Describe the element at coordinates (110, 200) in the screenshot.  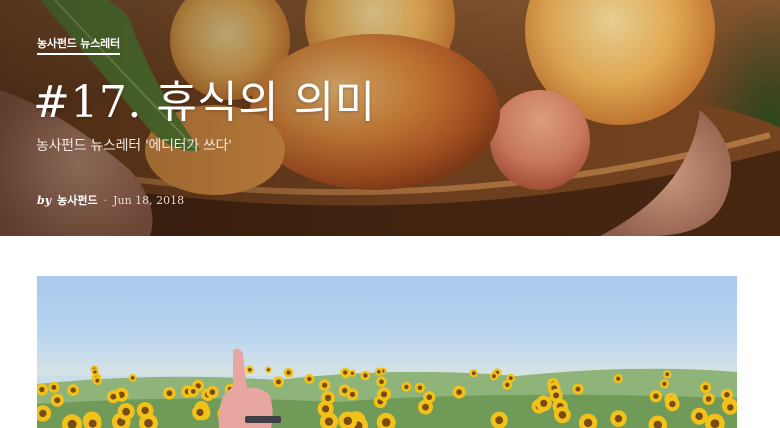
I see `post-byline: by 농사펀드 · Jun 18, 2018` at that location.